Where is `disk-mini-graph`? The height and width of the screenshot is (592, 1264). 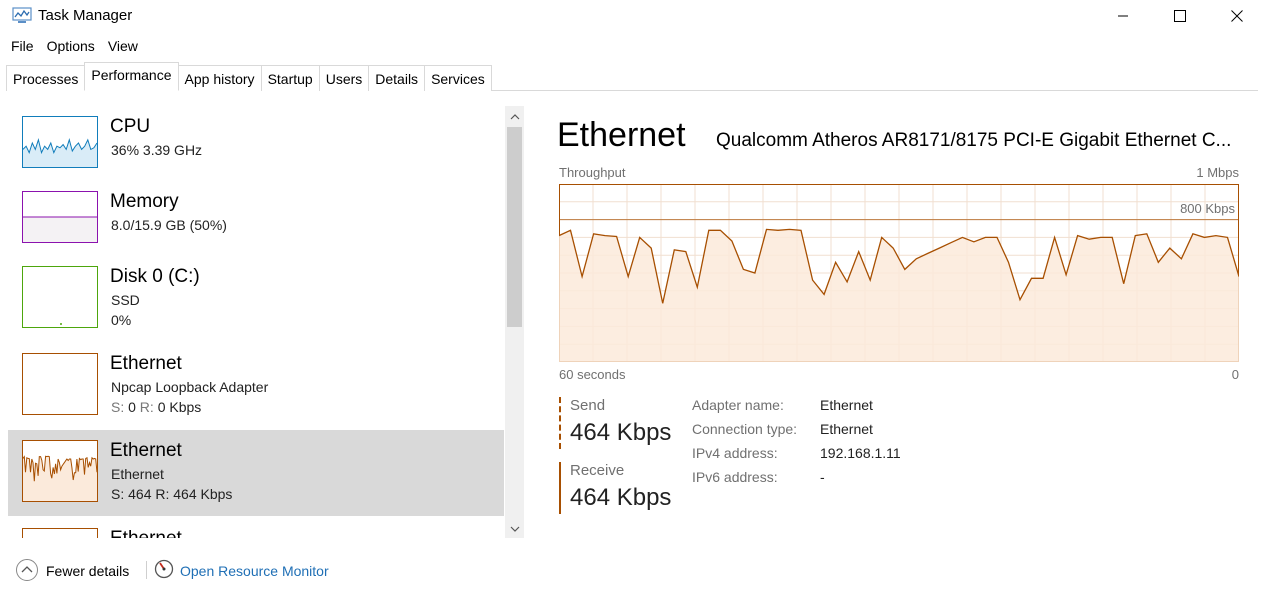
disk-mini-graph is located at coordinates (60, 297).